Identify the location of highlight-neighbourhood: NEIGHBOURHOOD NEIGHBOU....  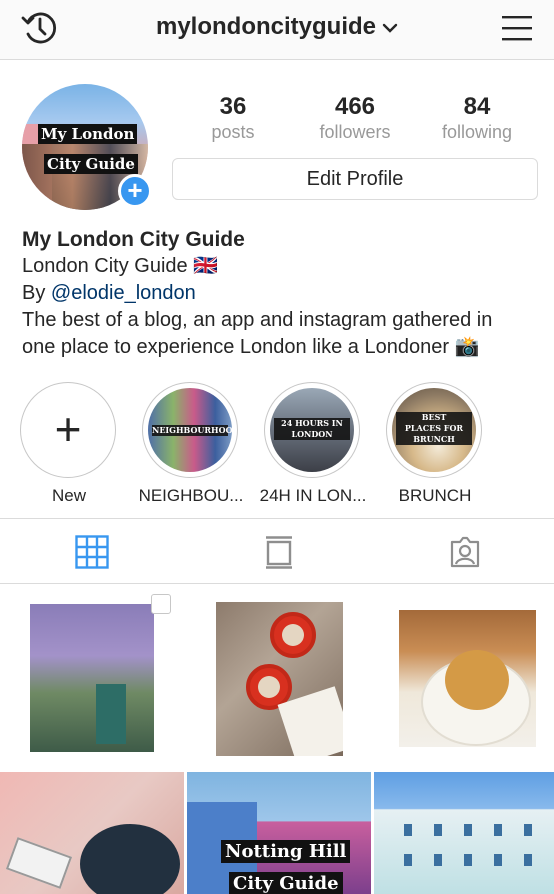
(191, 444).